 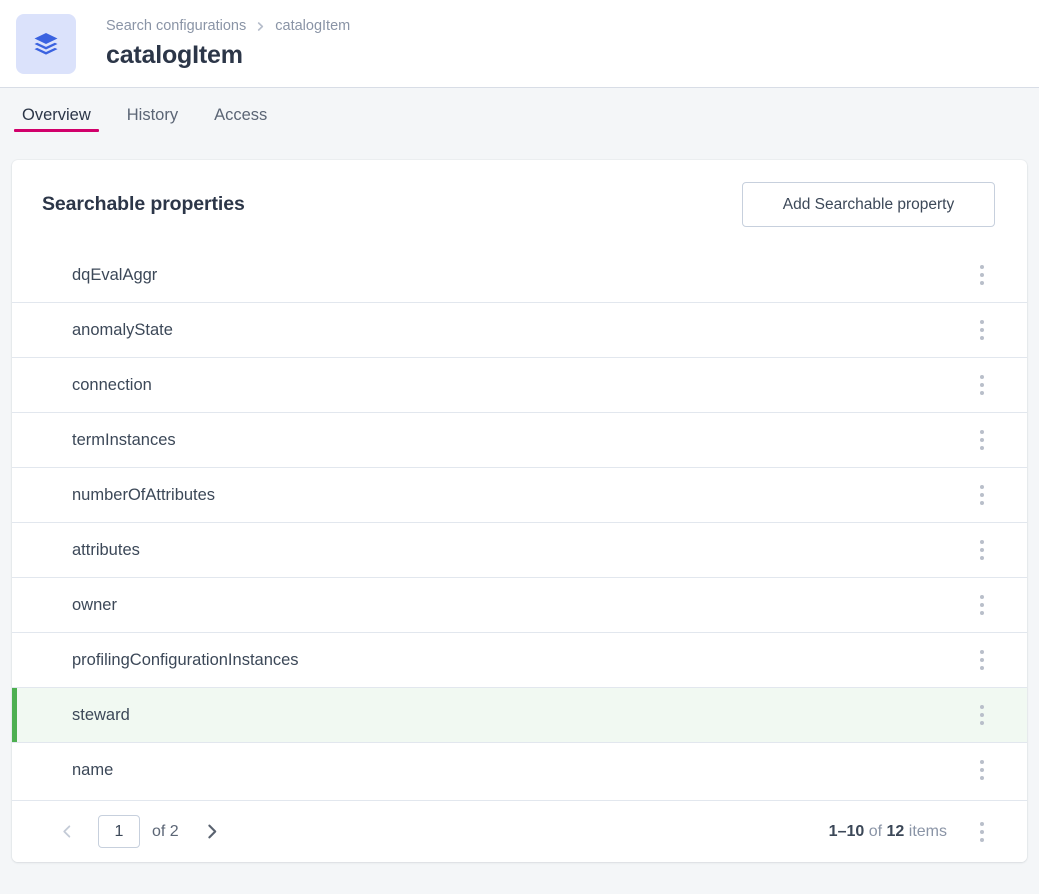 I want to click on property-name: steward, so click(x=101, y=715).